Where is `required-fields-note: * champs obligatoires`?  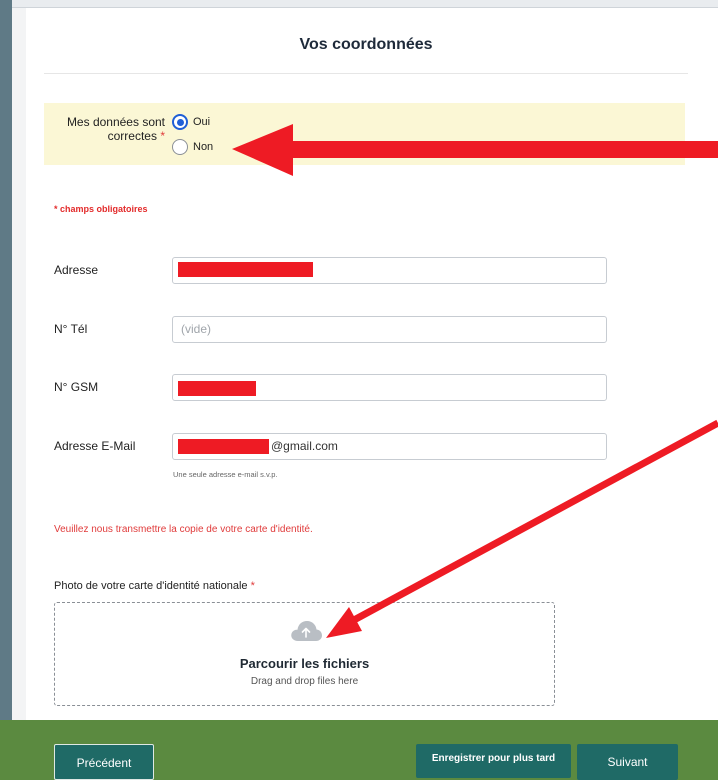
required-fields-note: * champs obligatoires is located at coordinates (101, 209).